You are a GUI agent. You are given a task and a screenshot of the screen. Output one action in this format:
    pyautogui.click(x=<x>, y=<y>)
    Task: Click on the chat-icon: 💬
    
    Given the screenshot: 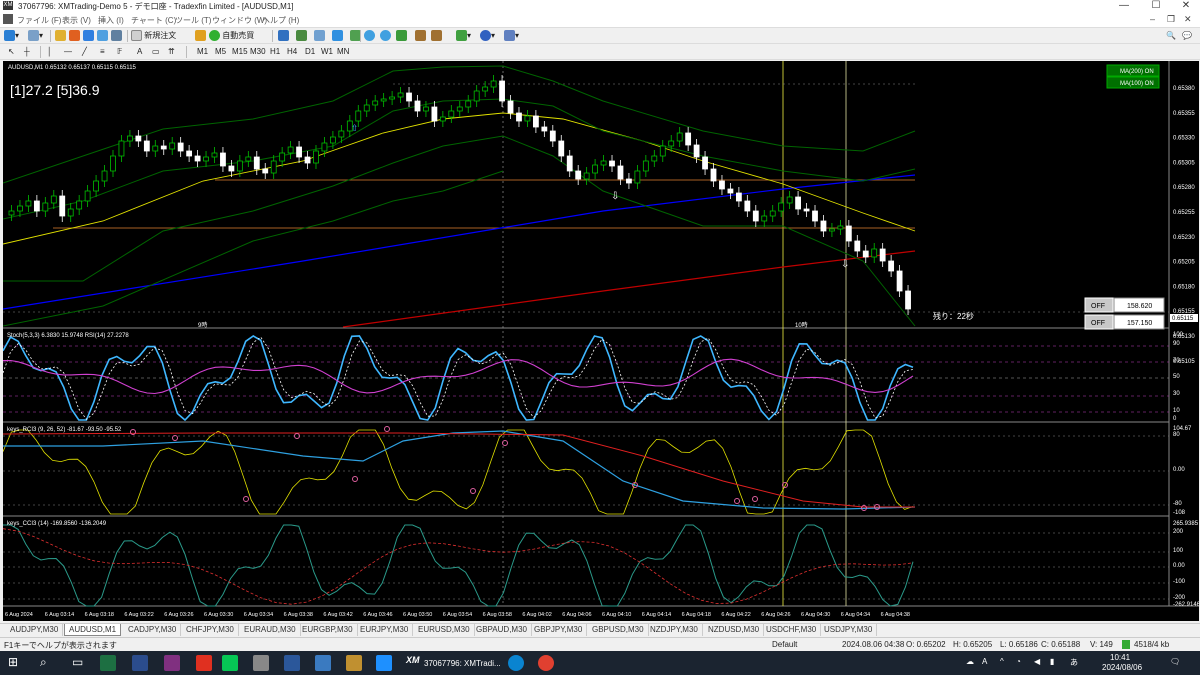 What is the action you would take?
    pyautogui.click(x=1187, y=36)
    